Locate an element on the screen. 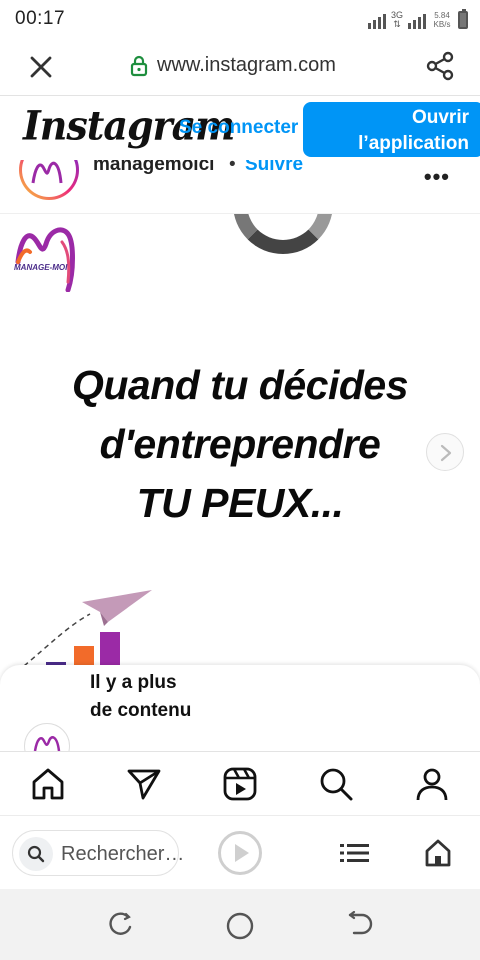 Image resolution: width=480 pixels, height=960 pixels. list-icon is located at coordinates (355, 853).